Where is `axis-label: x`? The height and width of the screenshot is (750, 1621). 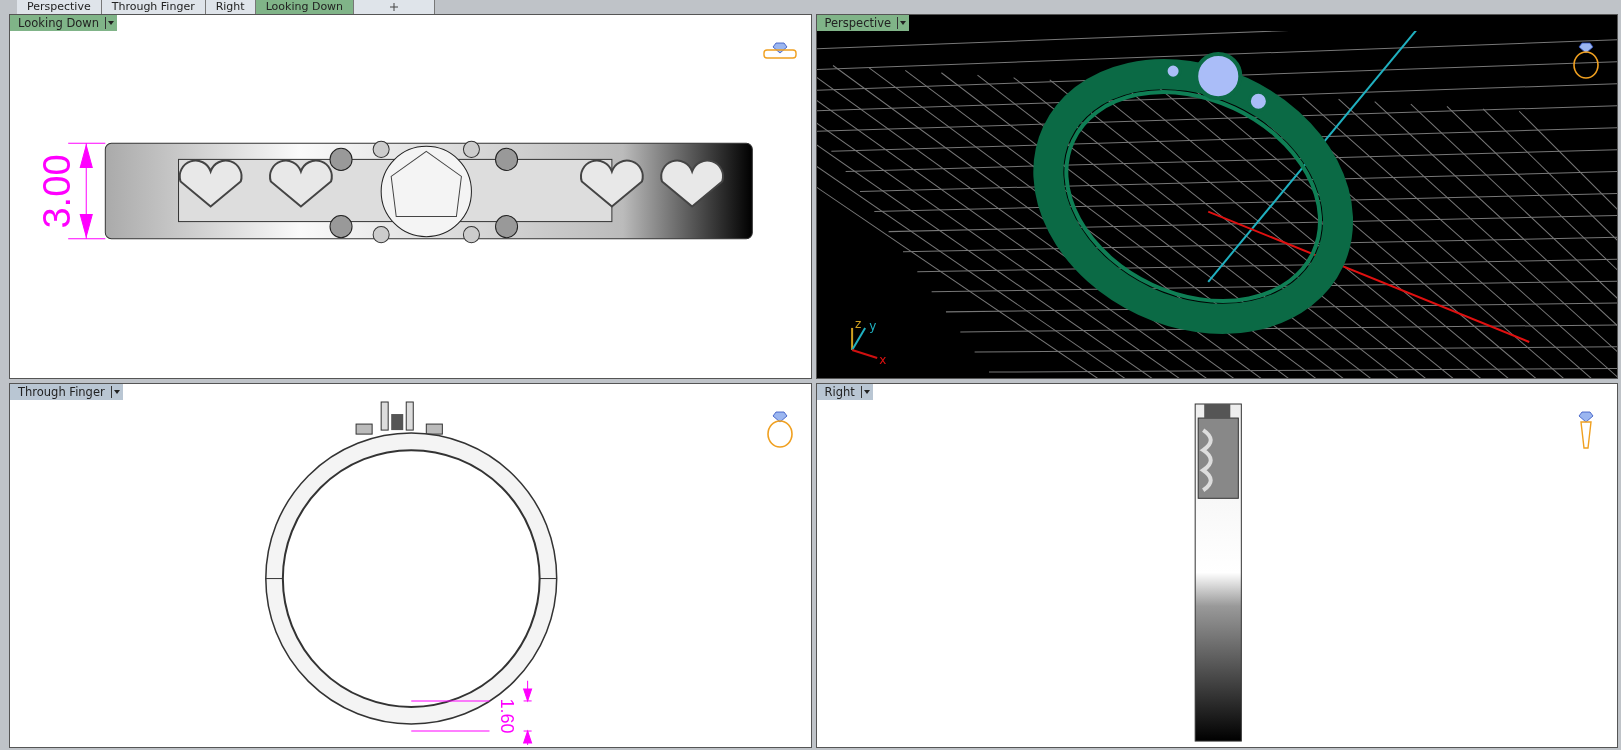 axis-label: x is located at coordinates (882, 360).